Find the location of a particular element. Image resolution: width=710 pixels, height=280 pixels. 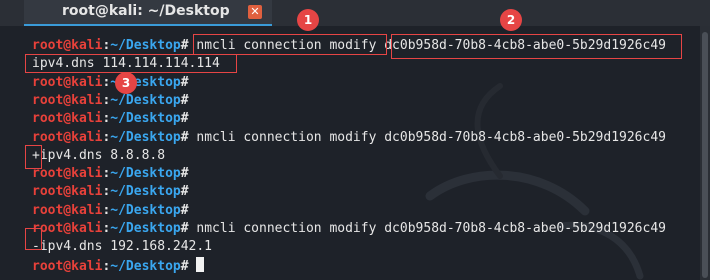

command-text: +ipv4.dns 8.8.8.8 is located at coordinates (99, 155).